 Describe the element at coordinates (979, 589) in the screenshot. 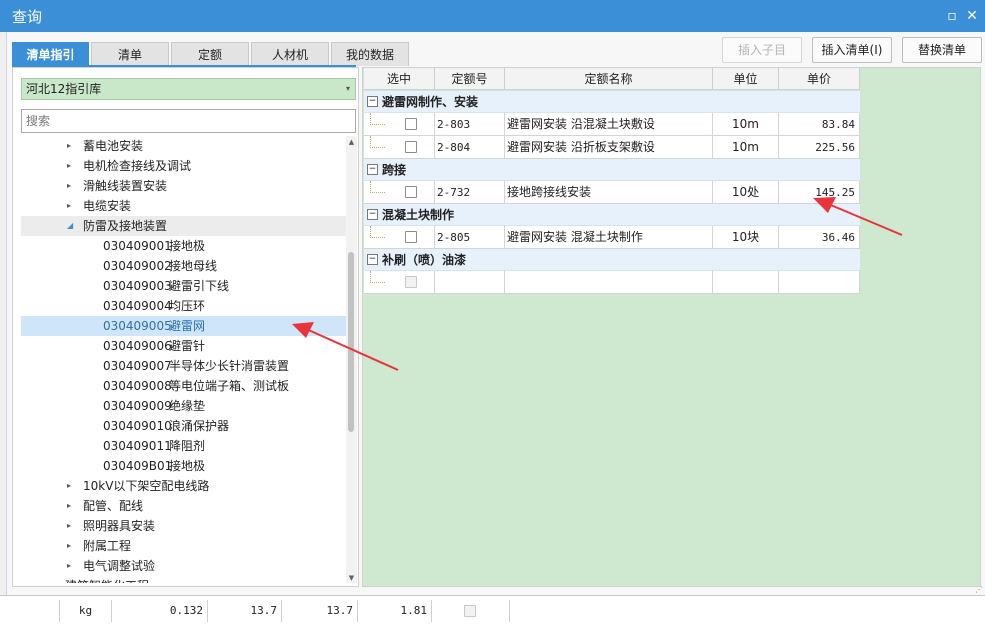

I see `resize-grip-icon: ⋰` at that location.